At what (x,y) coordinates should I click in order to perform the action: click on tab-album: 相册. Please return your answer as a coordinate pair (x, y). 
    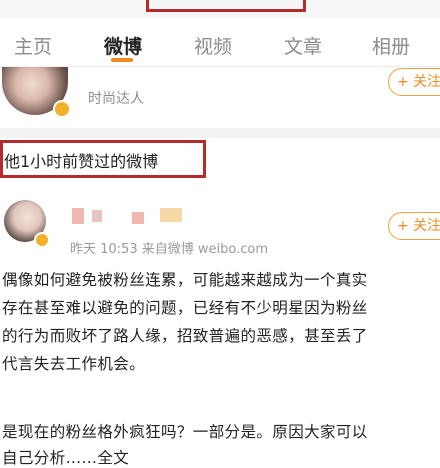
    Looking at the image, I should click on (391, 45).